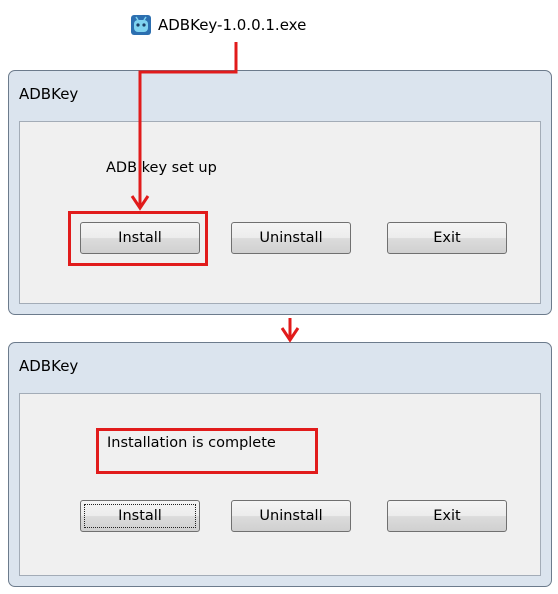 The width and height of the screenshot is (558, 594). I want to click on focus-ring, so click(140, 516).